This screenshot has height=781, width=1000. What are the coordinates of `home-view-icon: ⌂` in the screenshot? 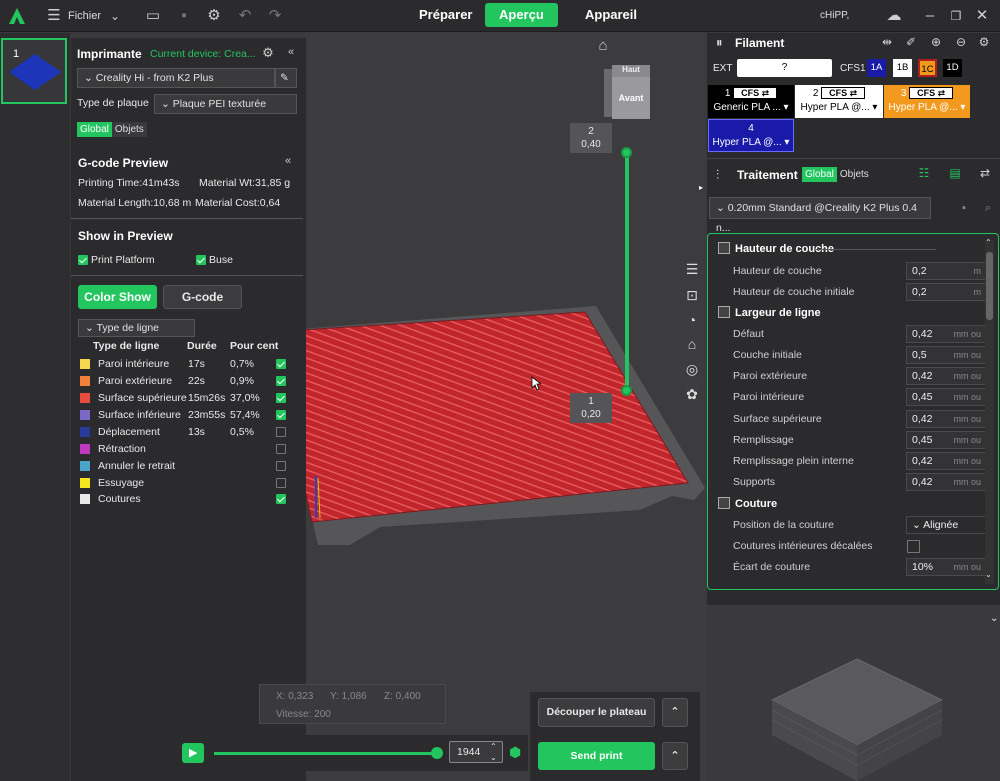 It's located at (603, 46).